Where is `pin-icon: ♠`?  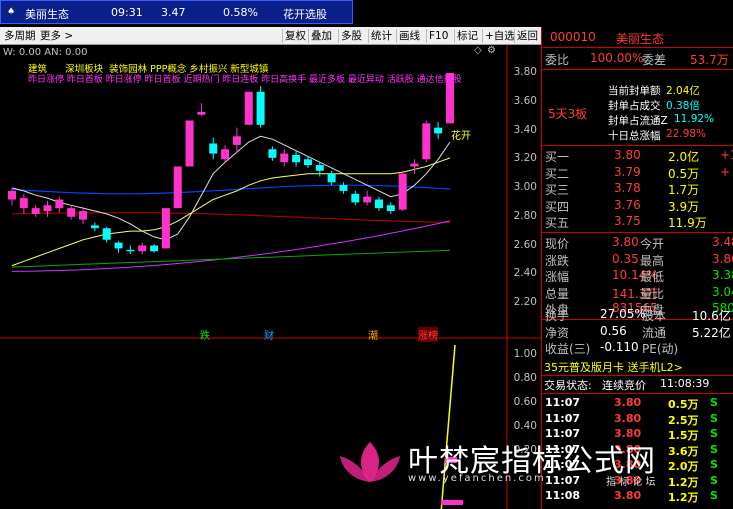
pin-icon: ♠ is located at coordinates (11, 12).